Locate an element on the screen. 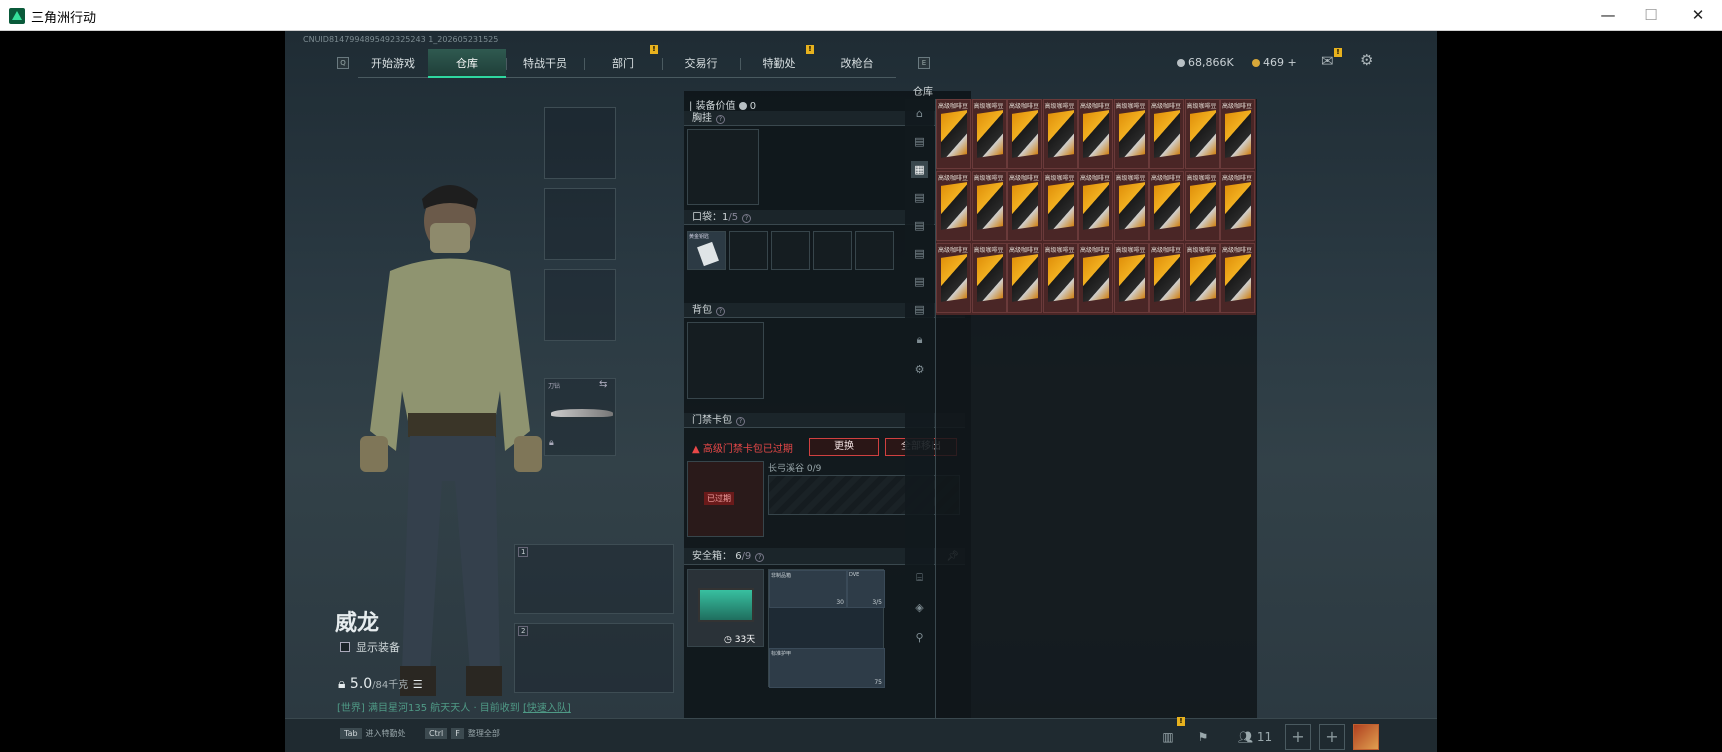 The image size is (1722, 752). safe-box-slot: ◷ 33天 is located at coordinates (725, 608).